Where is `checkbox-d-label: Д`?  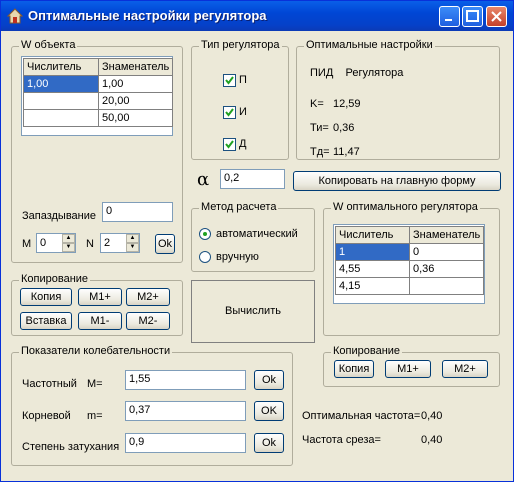
checkbox-d-label: Д is located at coordinates (243, 144).